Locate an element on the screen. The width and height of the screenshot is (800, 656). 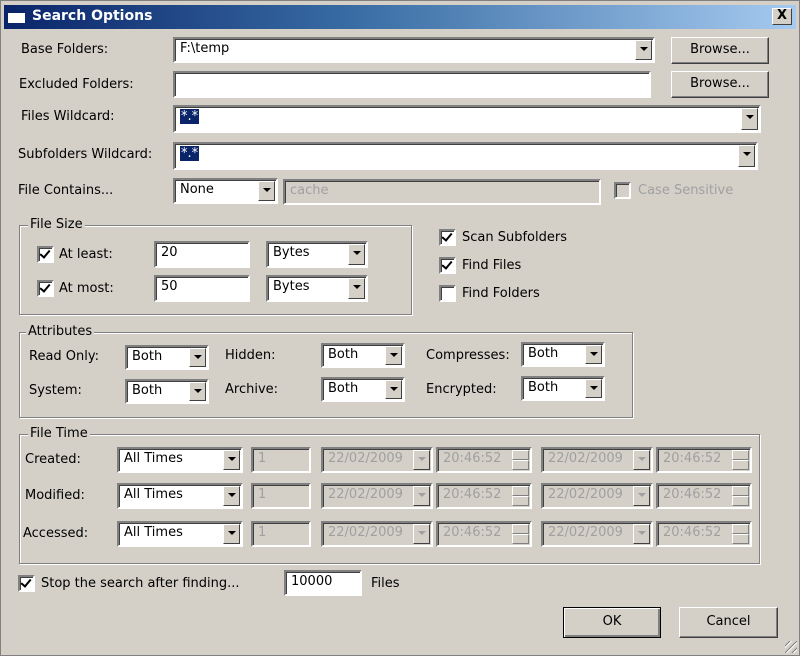
encrypted-select: Both is located at coordinates (563, 388).